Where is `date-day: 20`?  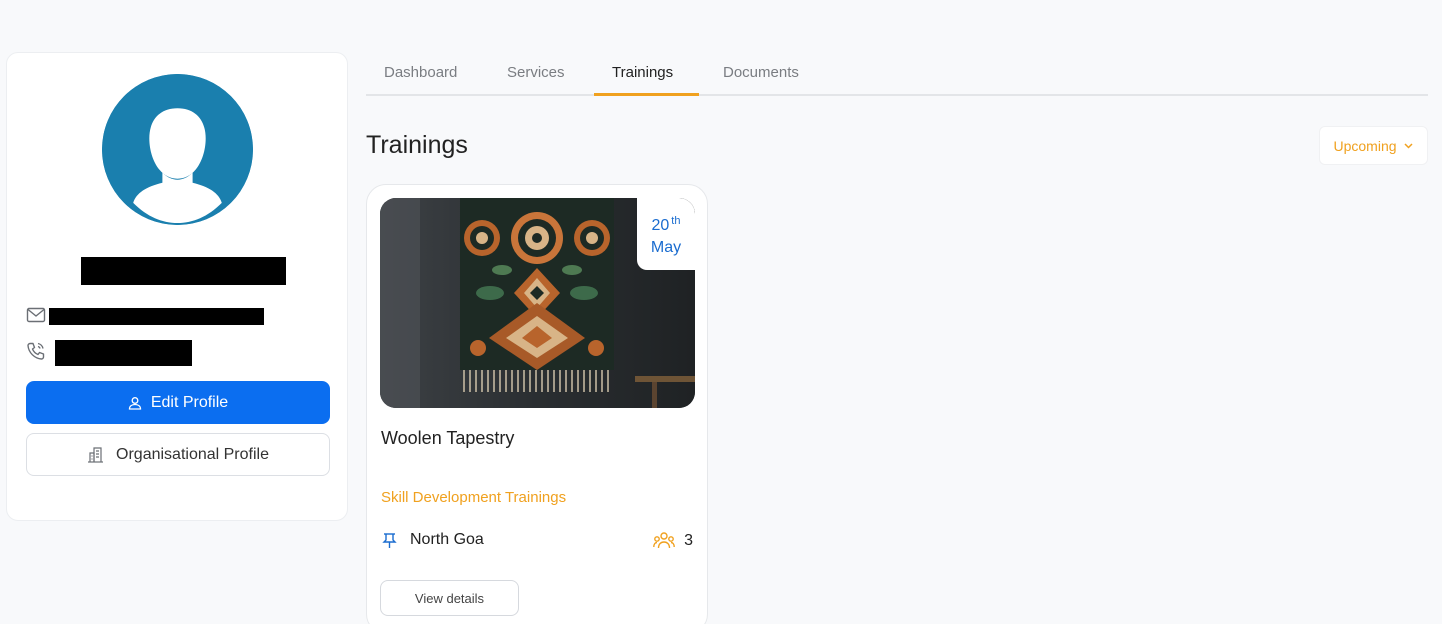 date-day: 20 is located at coordinates (660, 225).